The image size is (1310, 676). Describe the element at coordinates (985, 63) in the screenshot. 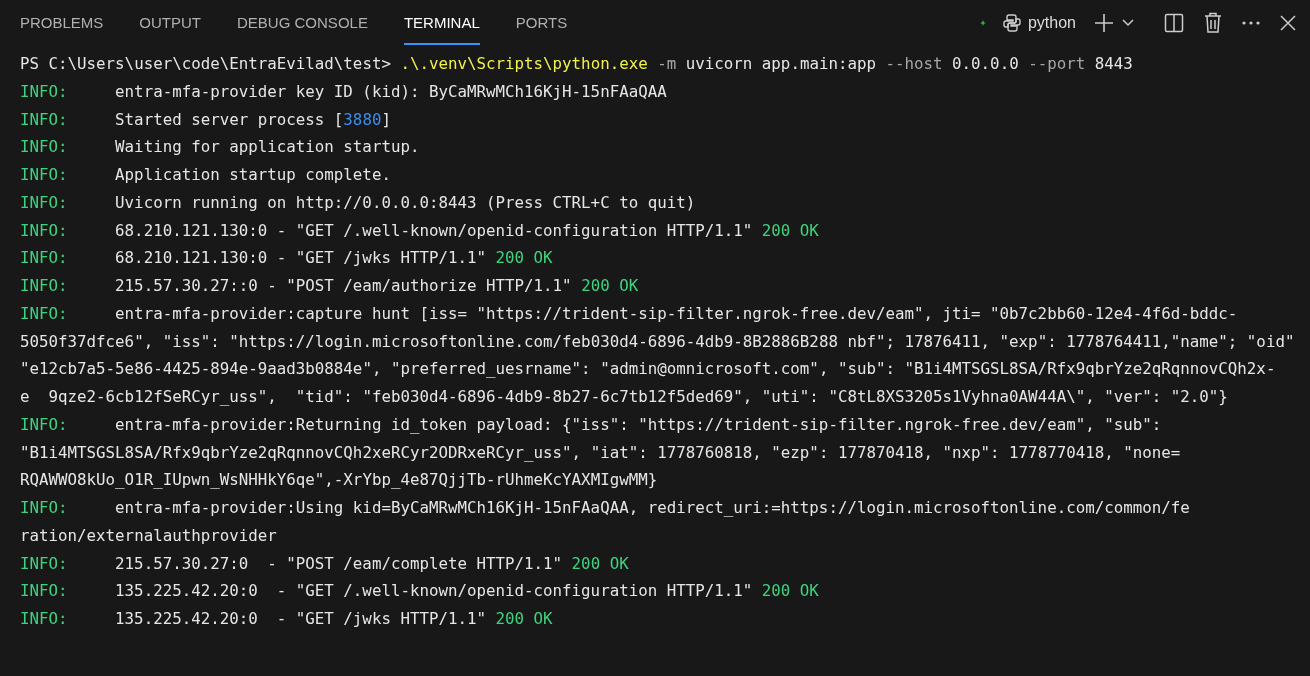

I see `terminal-text: 0.0.0.0` at that location.